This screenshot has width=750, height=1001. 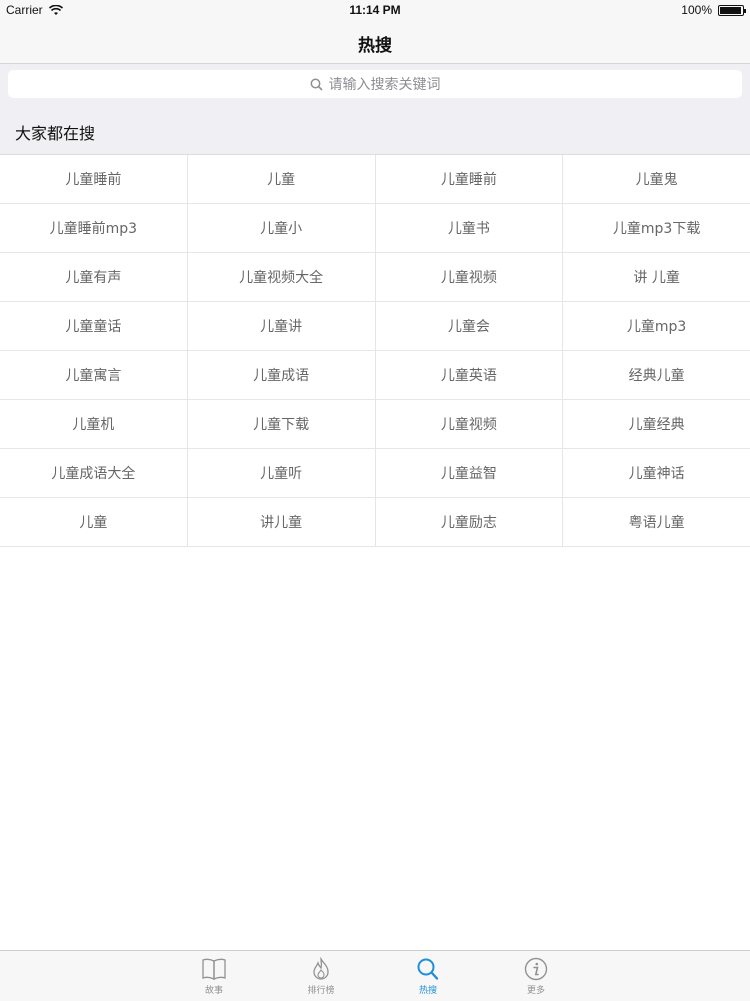 What do you see at coordinates (282, 522) in the screenshot?
I see `hot-search-item: 讲儿童` at bounding box center [282, 522].